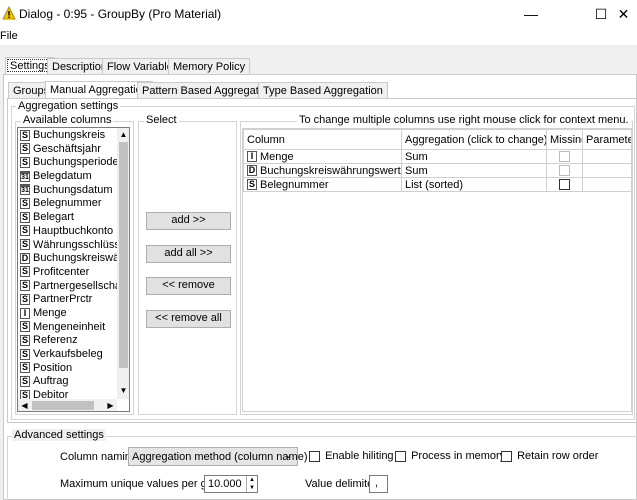 This screenshot has height=500, width=637. What do you see at coordinates (67, 136) in the screenshot?
I see `list-item: S Buchungskreis` at bounding box center [67, 136].